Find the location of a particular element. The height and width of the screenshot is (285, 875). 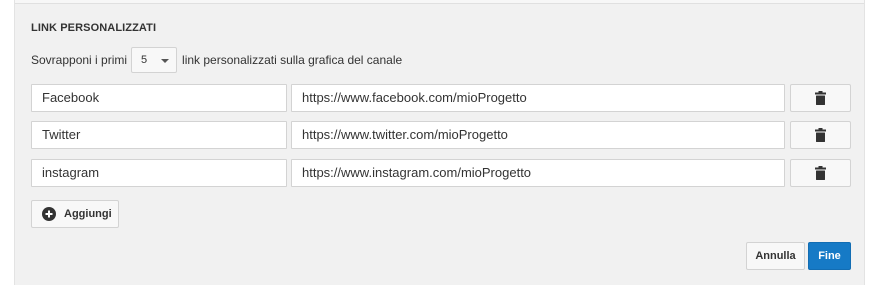

overlay-count-value: 5 is located at coordinates (144, 60).